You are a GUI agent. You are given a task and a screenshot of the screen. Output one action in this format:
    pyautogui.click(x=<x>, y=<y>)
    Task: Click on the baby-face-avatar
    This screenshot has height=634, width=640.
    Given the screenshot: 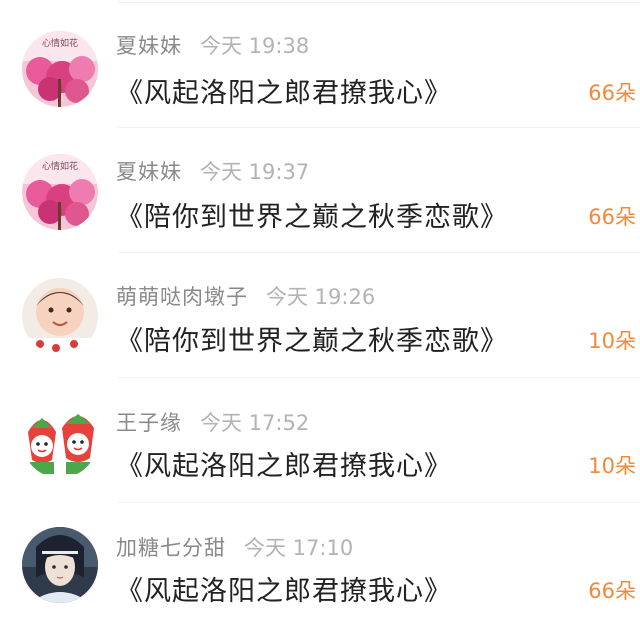 What is the action you would take?
    pyautogui.click(x=60, y=316)
    